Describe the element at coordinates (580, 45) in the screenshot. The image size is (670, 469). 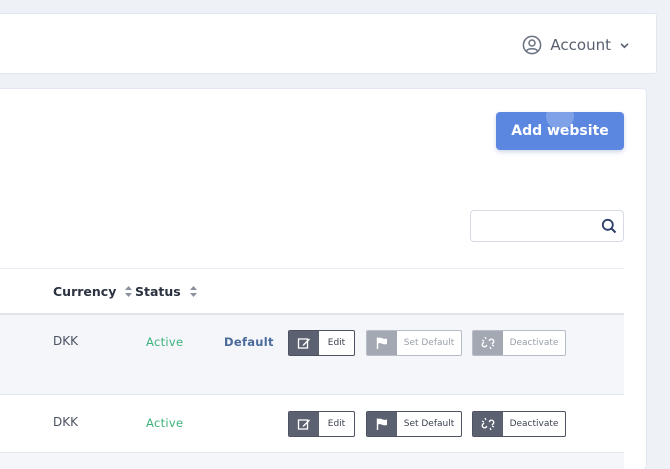
I see `account-label: Account` at that location.